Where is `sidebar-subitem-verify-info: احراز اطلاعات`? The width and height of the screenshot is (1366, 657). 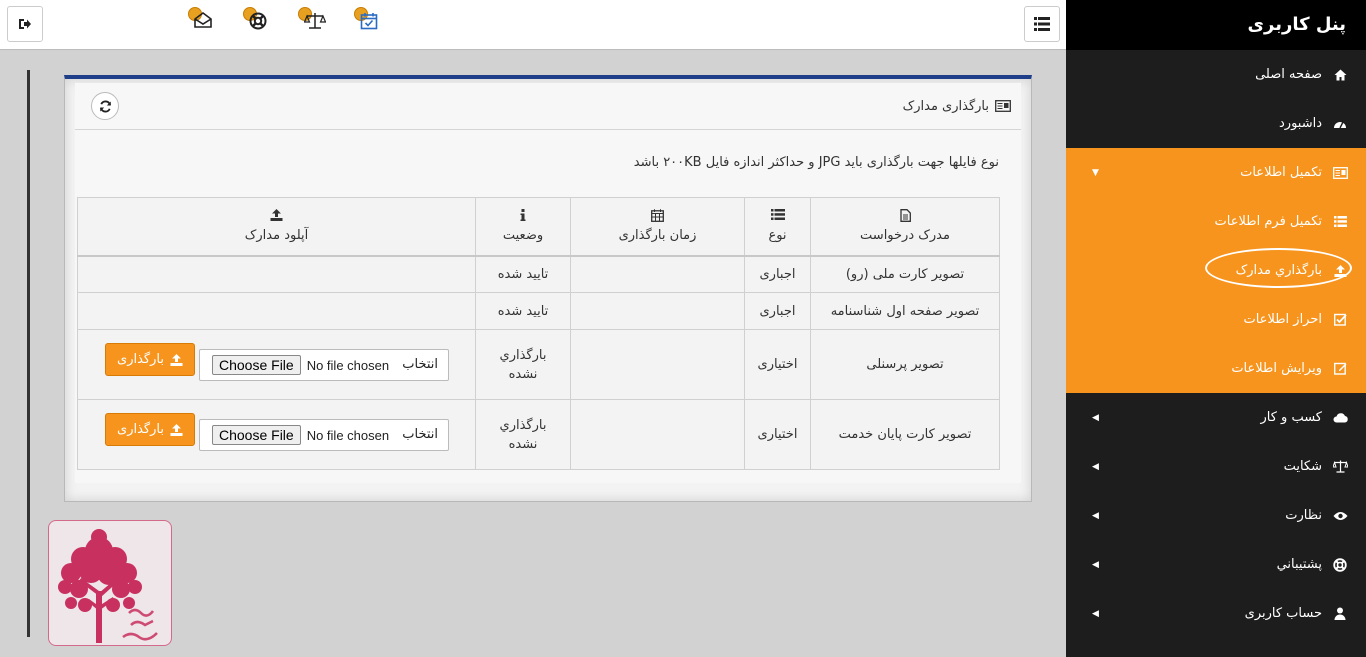 sidebar-subitem-verify-info: احراز اطلاعات is located at coordinates (1216, 319).